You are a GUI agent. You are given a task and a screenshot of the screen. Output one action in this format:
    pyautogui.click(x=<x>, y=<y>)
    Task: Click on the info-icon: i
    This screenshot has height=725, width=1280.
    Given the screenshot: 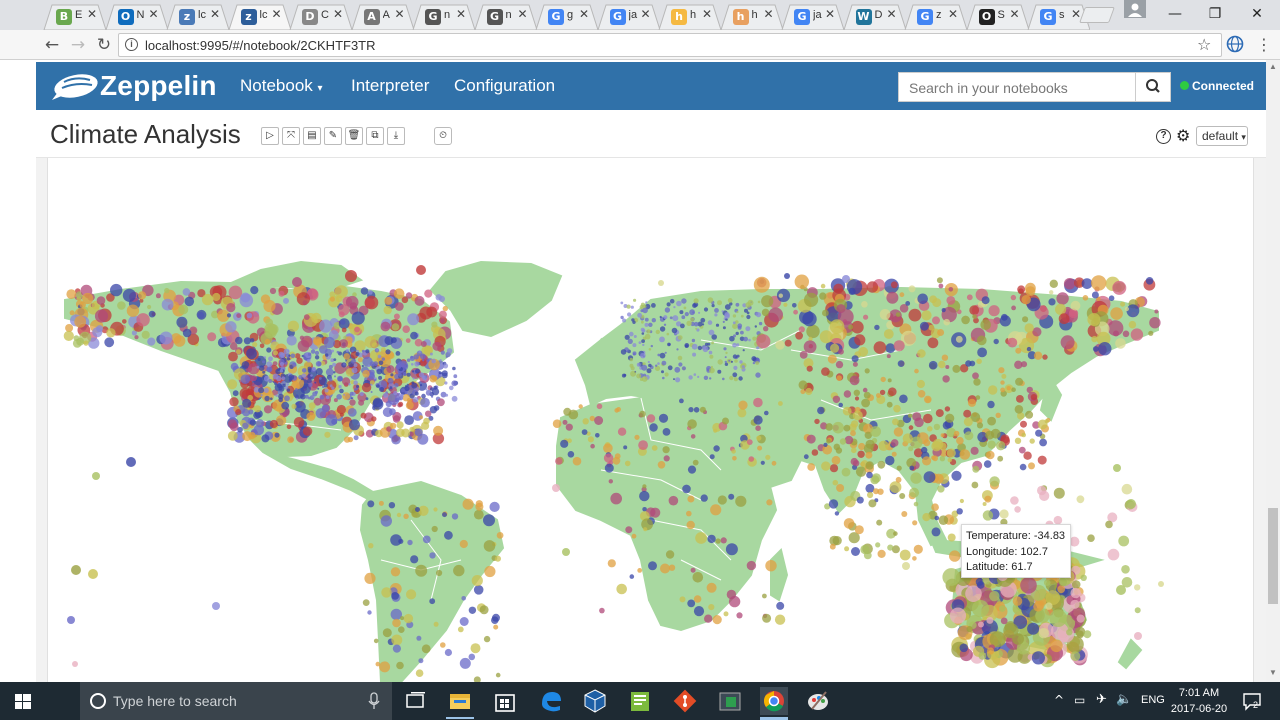 What is the action you would take?
    pyautogui.click(x=131, y=44)
    